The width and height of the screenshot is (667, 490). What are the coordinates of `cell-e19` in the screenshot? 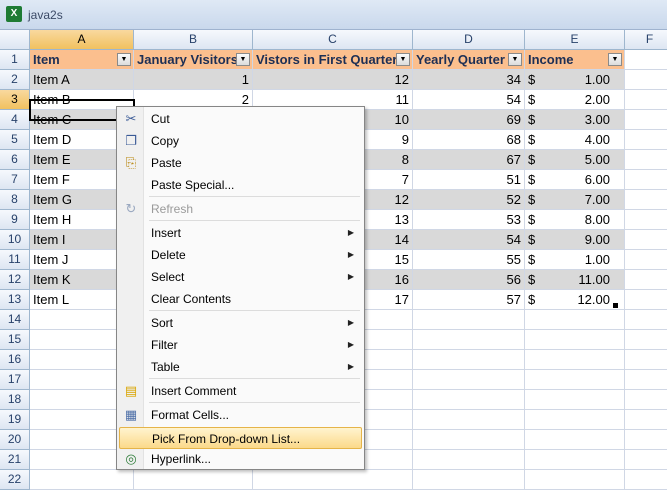 It's located at (575, 420).